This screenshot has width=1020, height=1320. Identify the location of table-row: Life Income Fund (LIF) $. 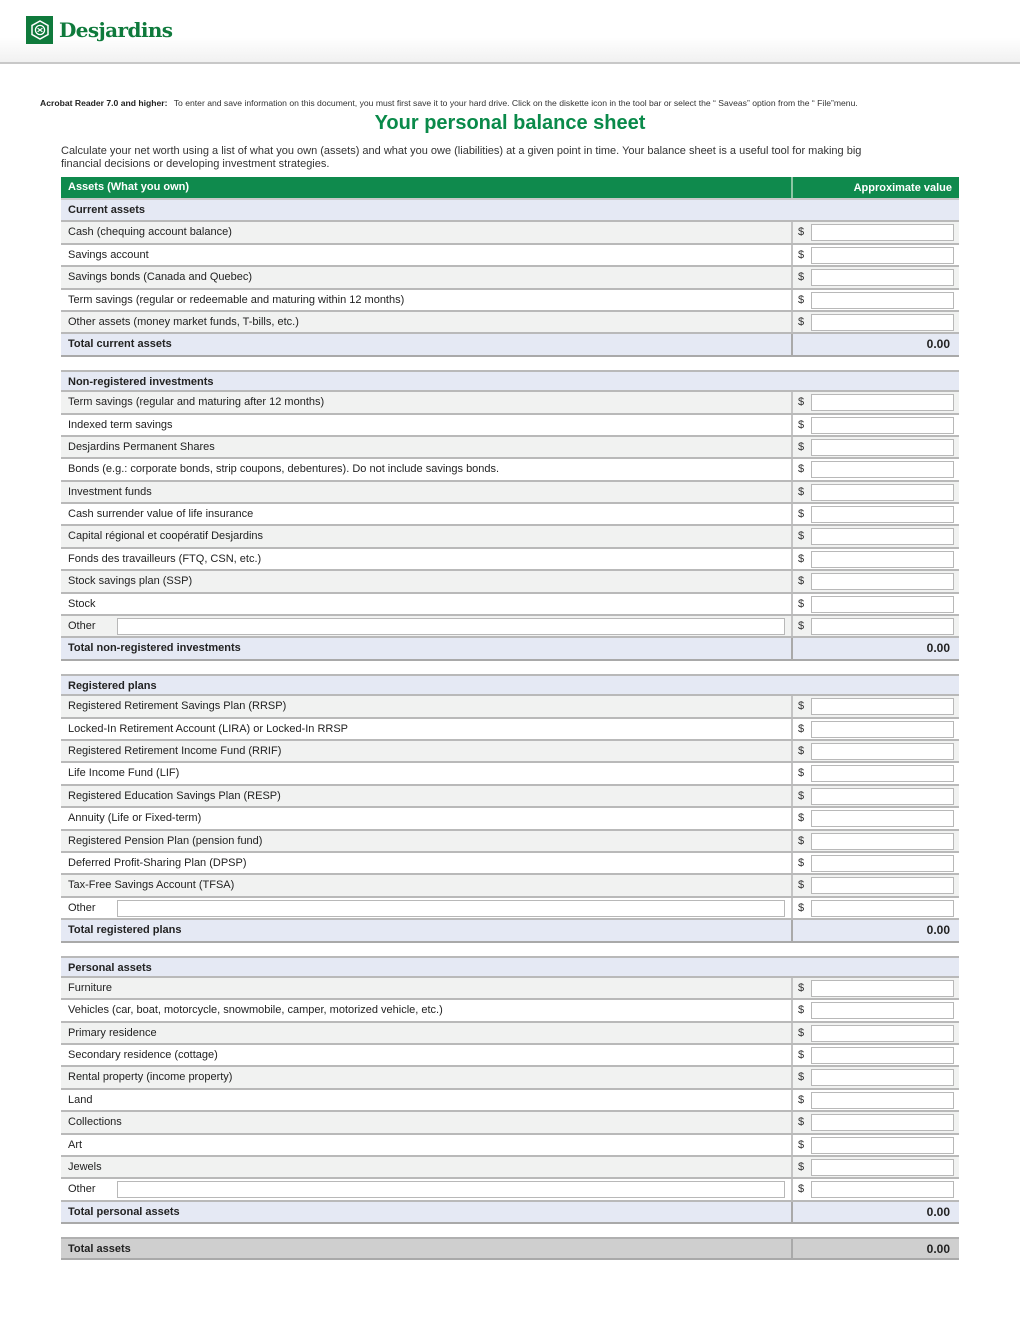
(510, 774).